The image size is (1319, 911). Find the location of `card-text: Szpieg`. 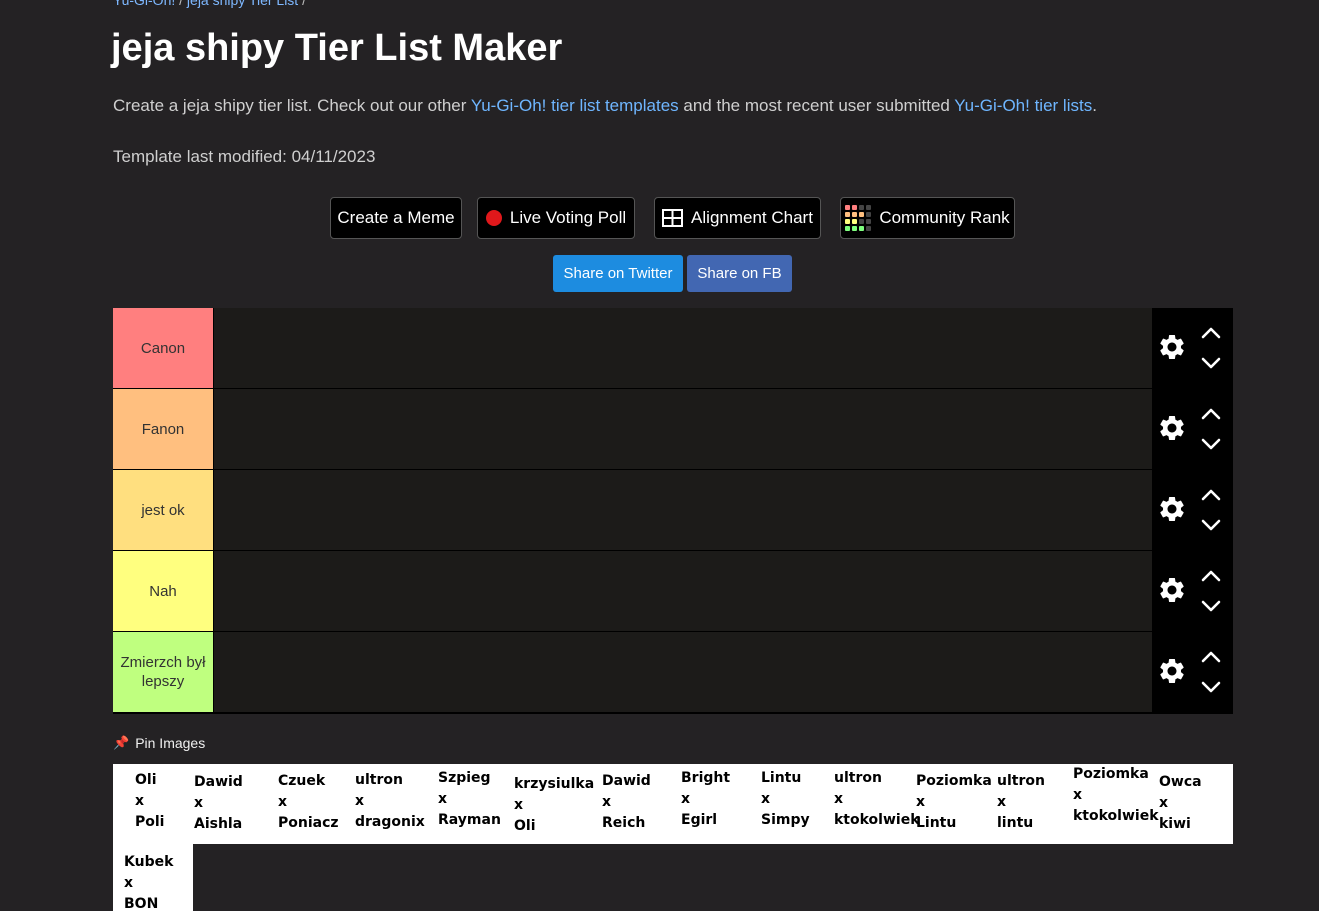

card-text: Szpieg is located at coordinates (464, 778).